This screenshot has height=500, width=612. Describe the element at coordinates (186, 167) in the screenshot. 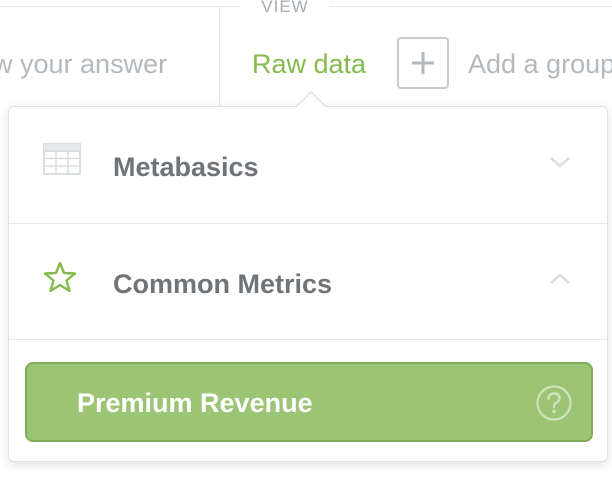

I see `section-label: Metabasics` at that location.